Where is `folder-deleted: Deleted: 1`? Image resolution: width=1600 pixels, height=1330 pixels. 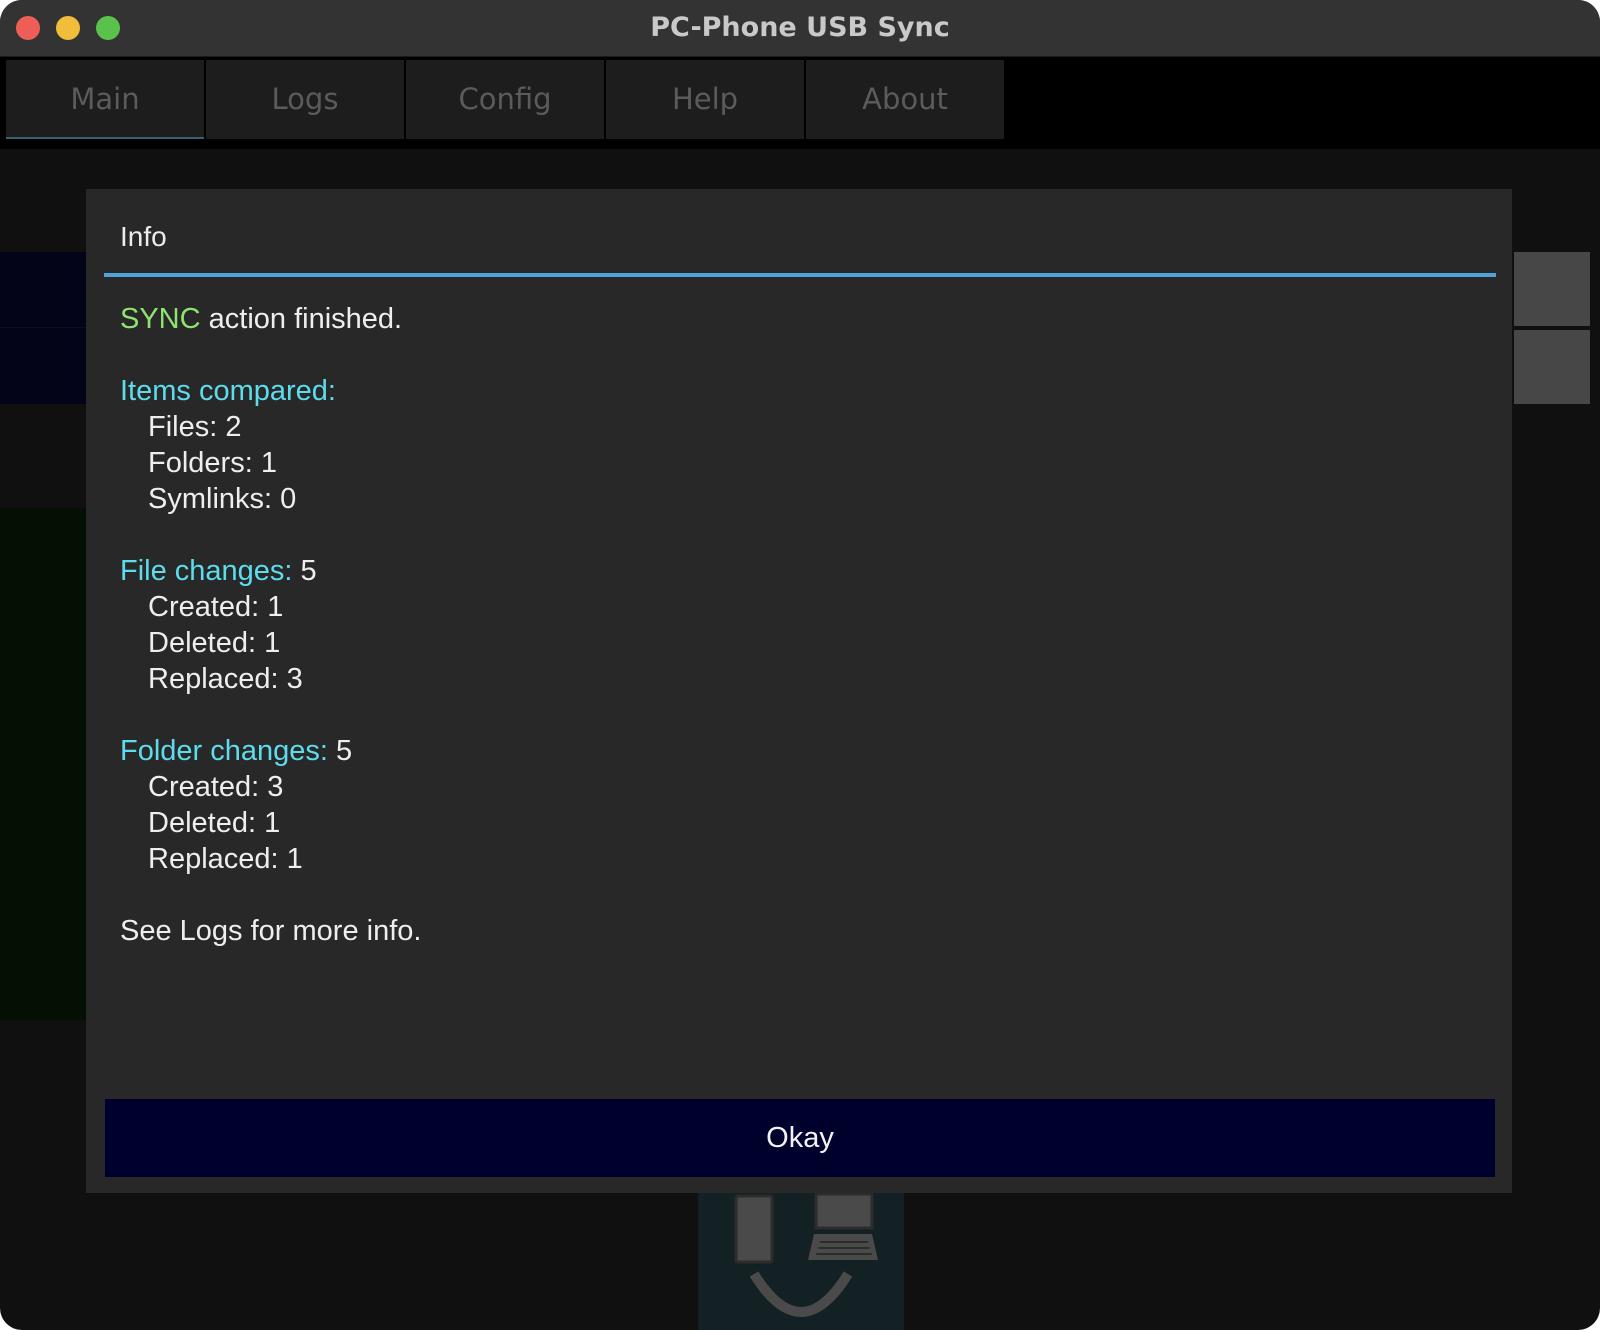
folder-deleted: Deleted: 1 is located at coordinates (214, 823).